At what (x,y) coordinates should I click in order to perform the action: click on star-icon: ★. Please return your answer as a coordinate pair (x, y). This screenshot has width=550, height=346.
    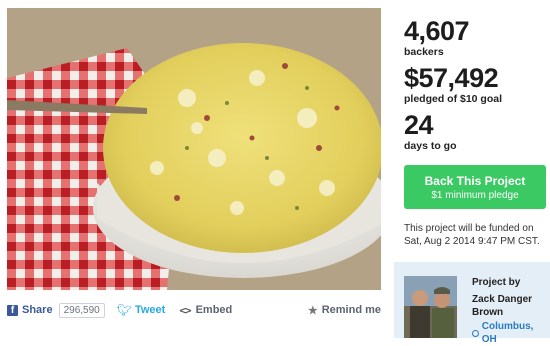
    Looking at the image, I should click on (312, 310).